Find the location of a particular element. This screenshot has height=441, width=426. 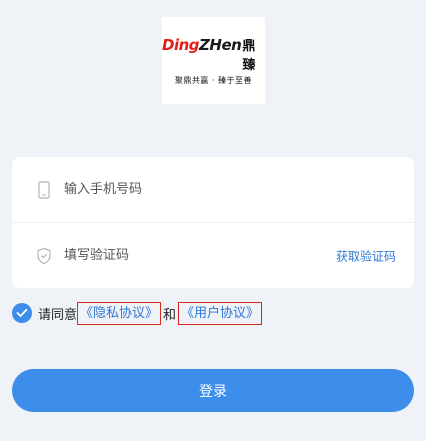

user-agreement-link: 《用户协议》 is located at coordinates (220, 313).